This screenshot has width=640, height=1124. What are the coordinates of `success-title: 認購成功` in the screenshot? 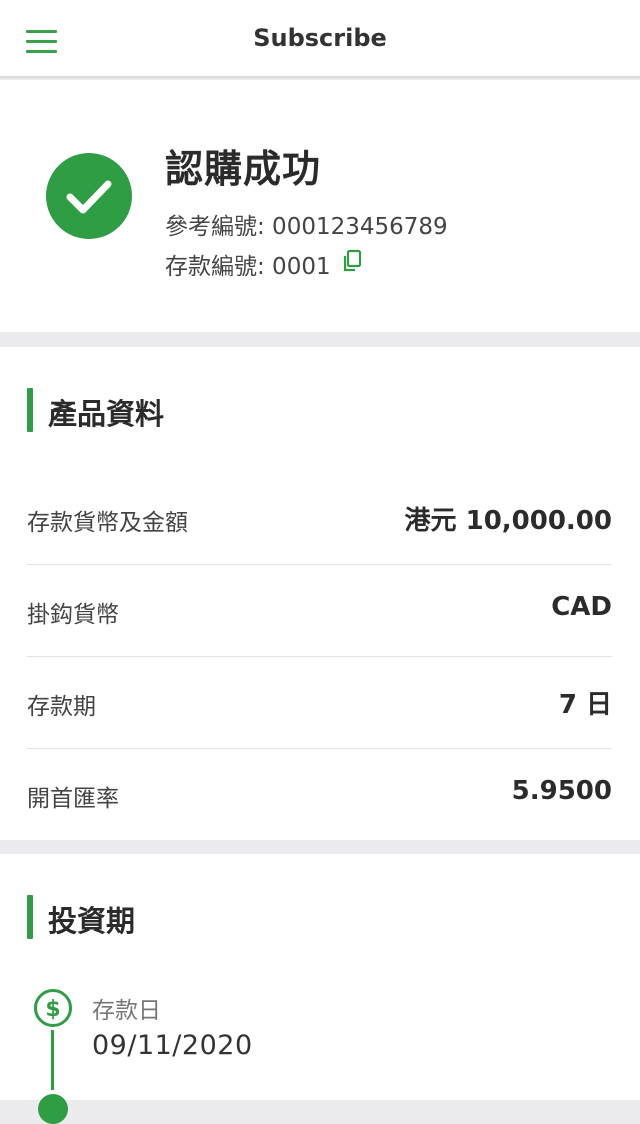 It's located at (243, 169).